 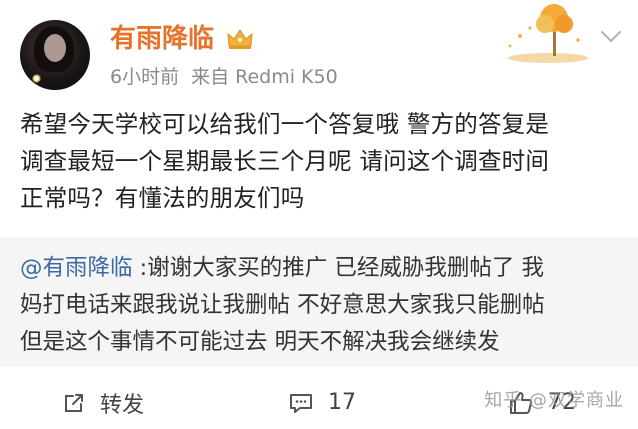 I want to click on post-line: 正常吗？有懂法的朋友们吗, so click(x=162, y=198).